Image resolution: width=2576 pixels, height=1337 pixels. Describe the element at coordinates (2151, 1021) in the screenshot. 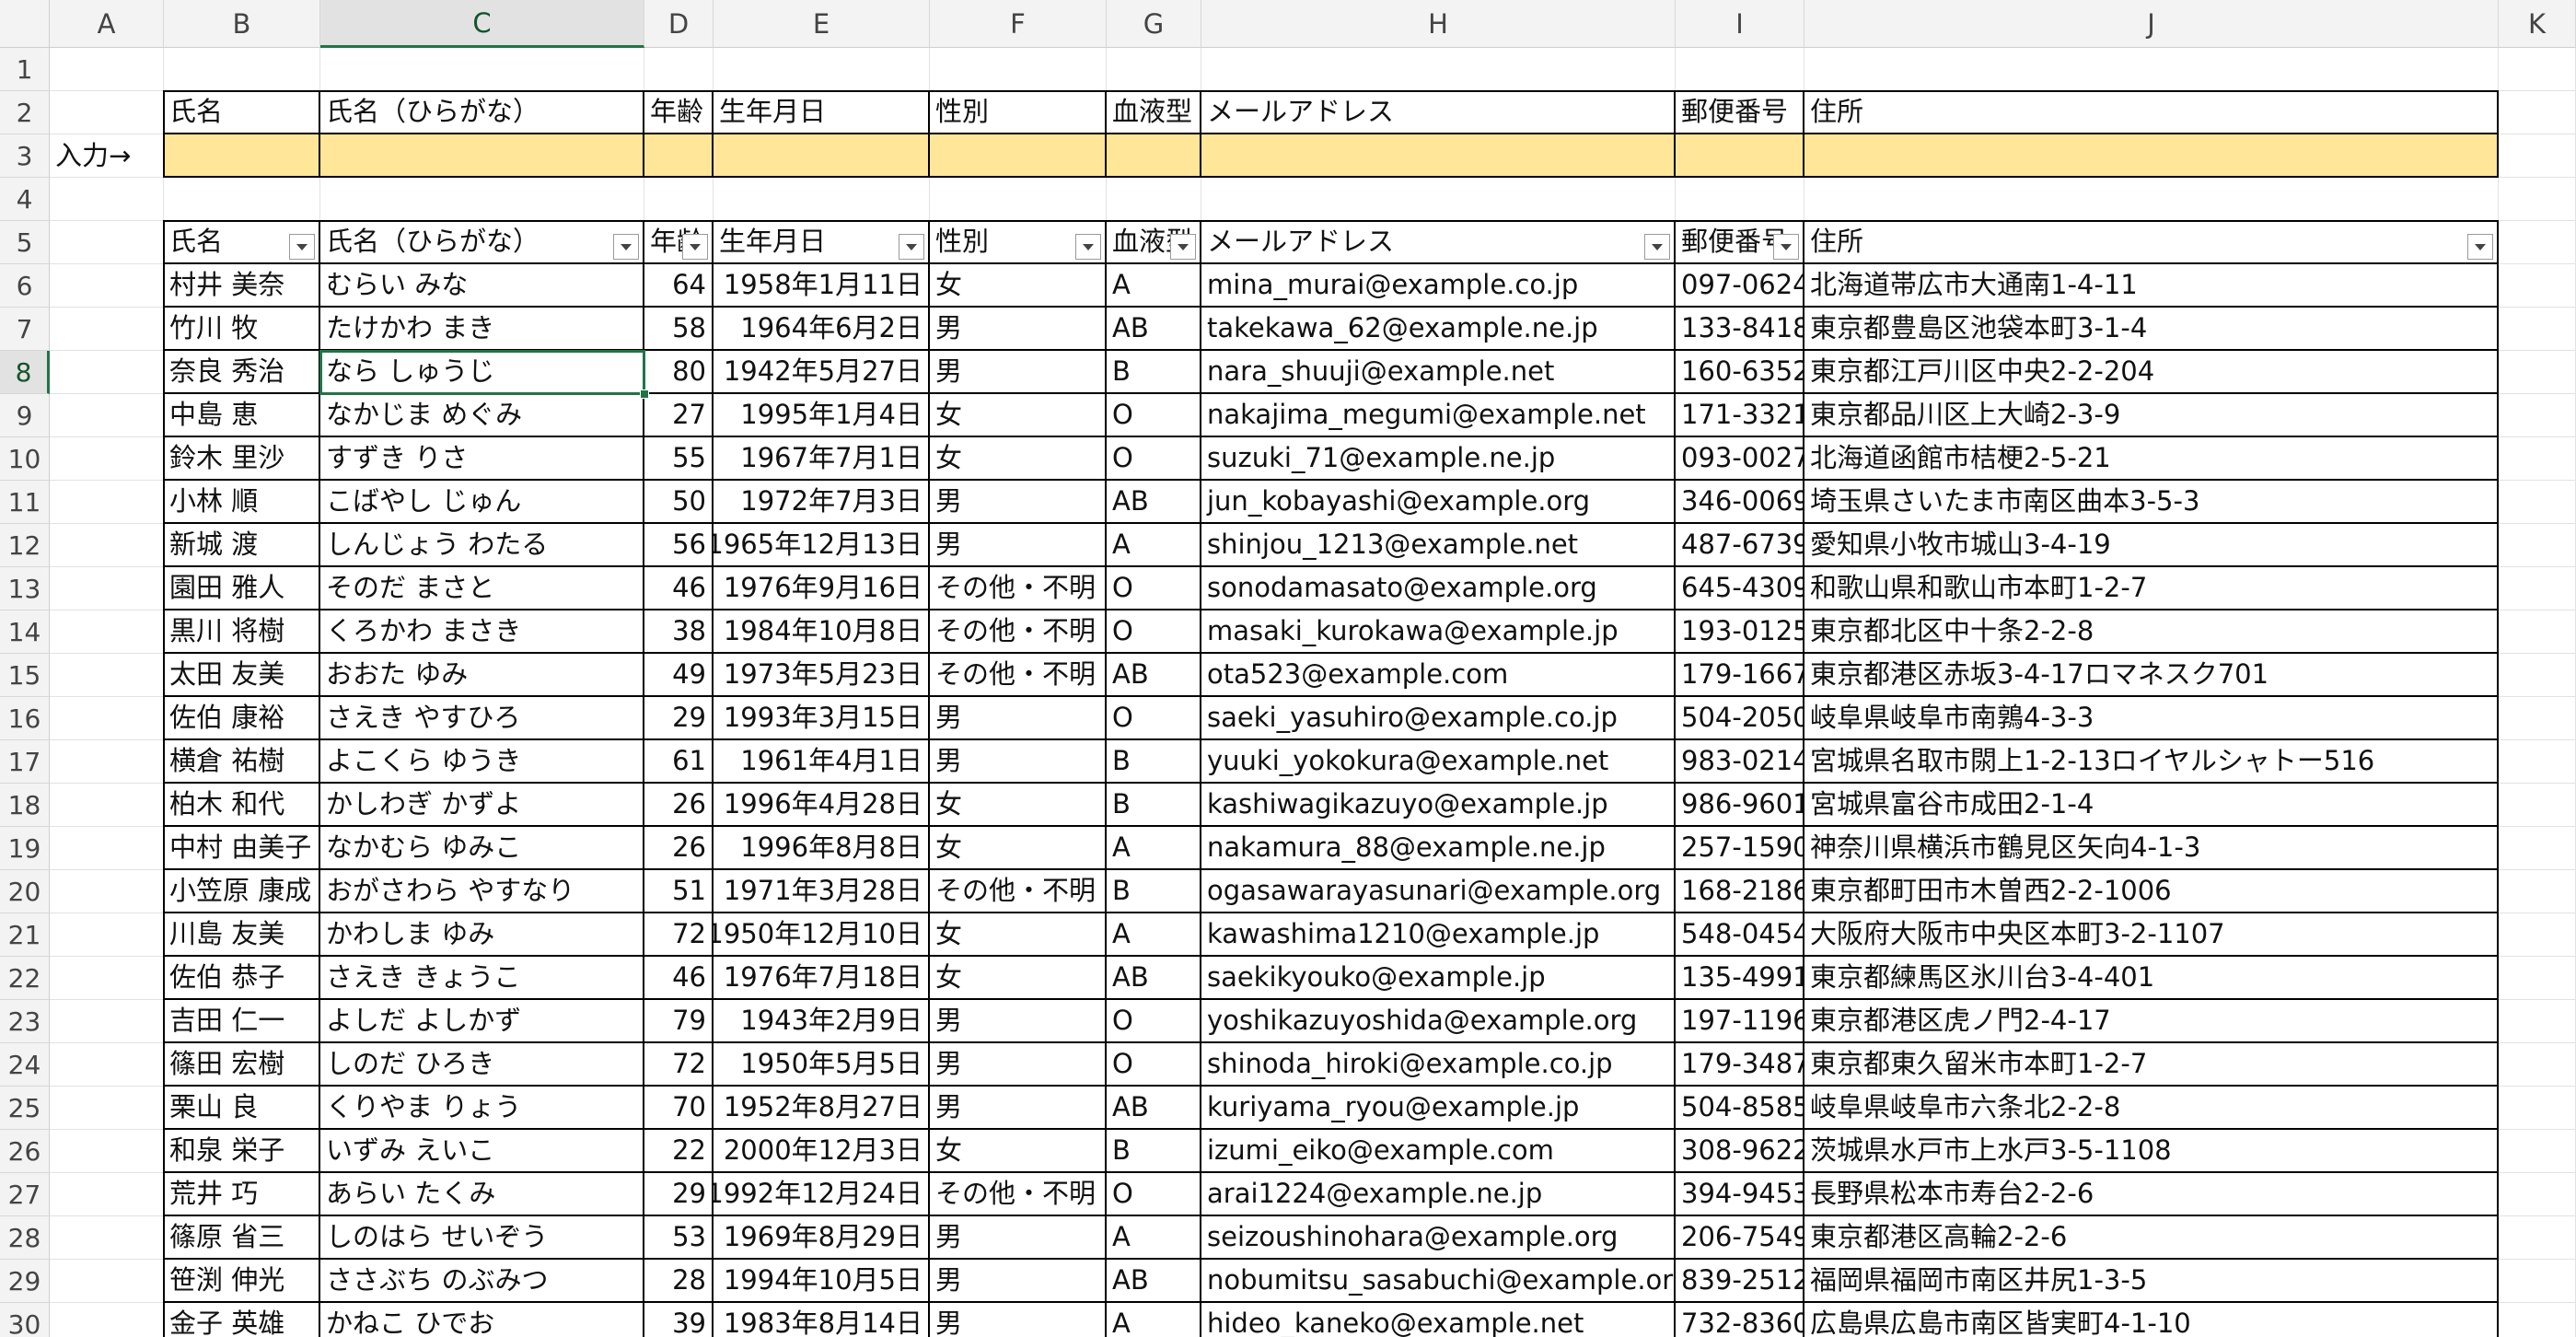

I see `table-cell: 東京都港区虎ノ門2-4-17` at that location.